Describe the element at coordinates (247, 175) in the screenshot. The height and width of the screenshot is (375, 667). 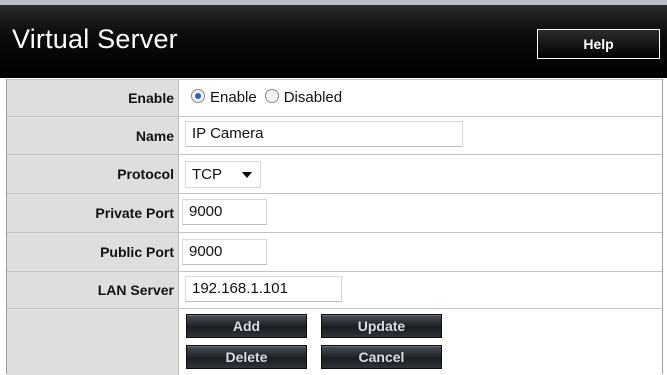
I see `chevron-down-icon` at that location.